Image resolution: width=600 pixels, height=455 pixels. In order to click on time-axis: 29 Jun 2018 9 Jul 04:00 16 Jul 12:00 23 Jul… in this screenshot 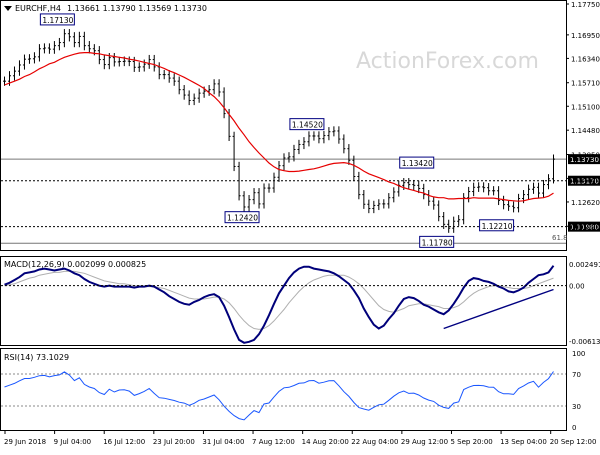, I will do `click(300, 438)`.